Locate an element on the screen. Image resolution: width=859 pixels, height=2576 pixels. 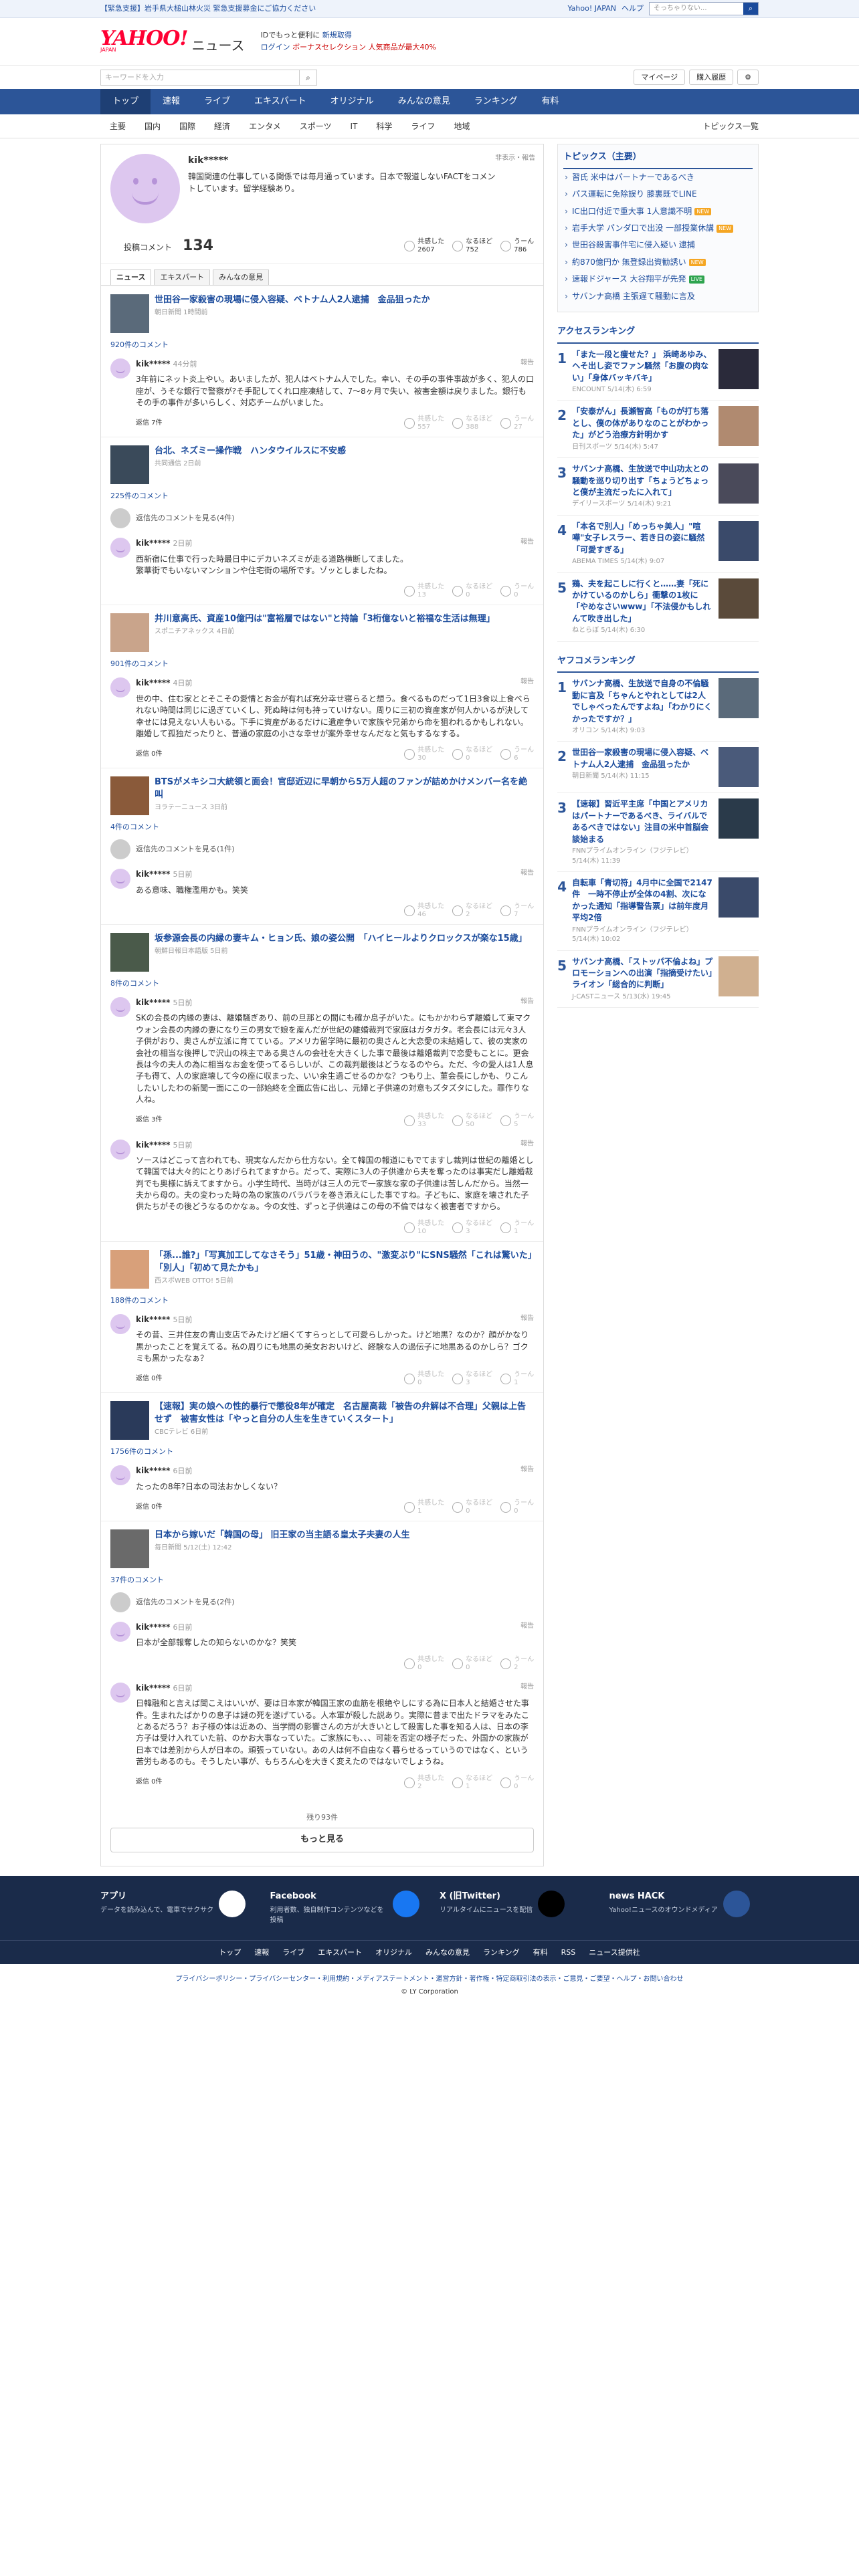
reaction-button: なるほど 388 is located at coordinates (472, 423).